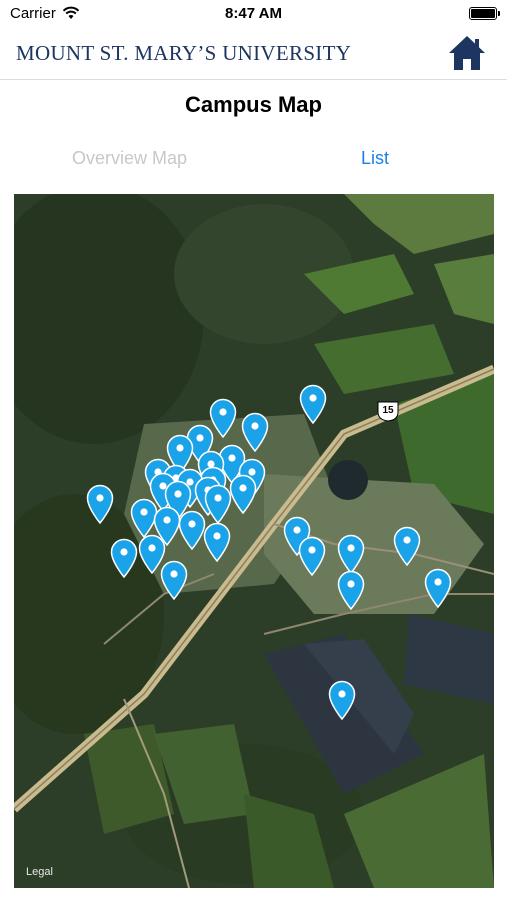  What do you see at coordinates (253, 104) in the screenshot?
I see `page-title: Campus Map` at bounding box center [253, 104].